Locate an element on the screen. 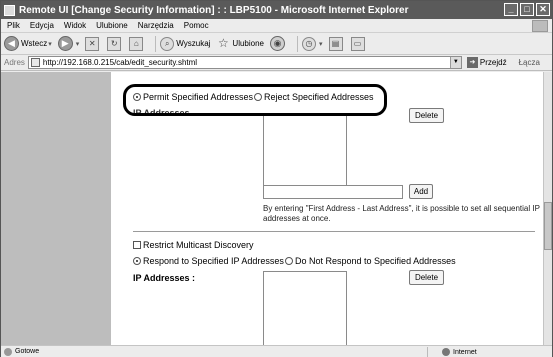  history-dropdown-icon: ▾ is located at coordinates (321, 44).